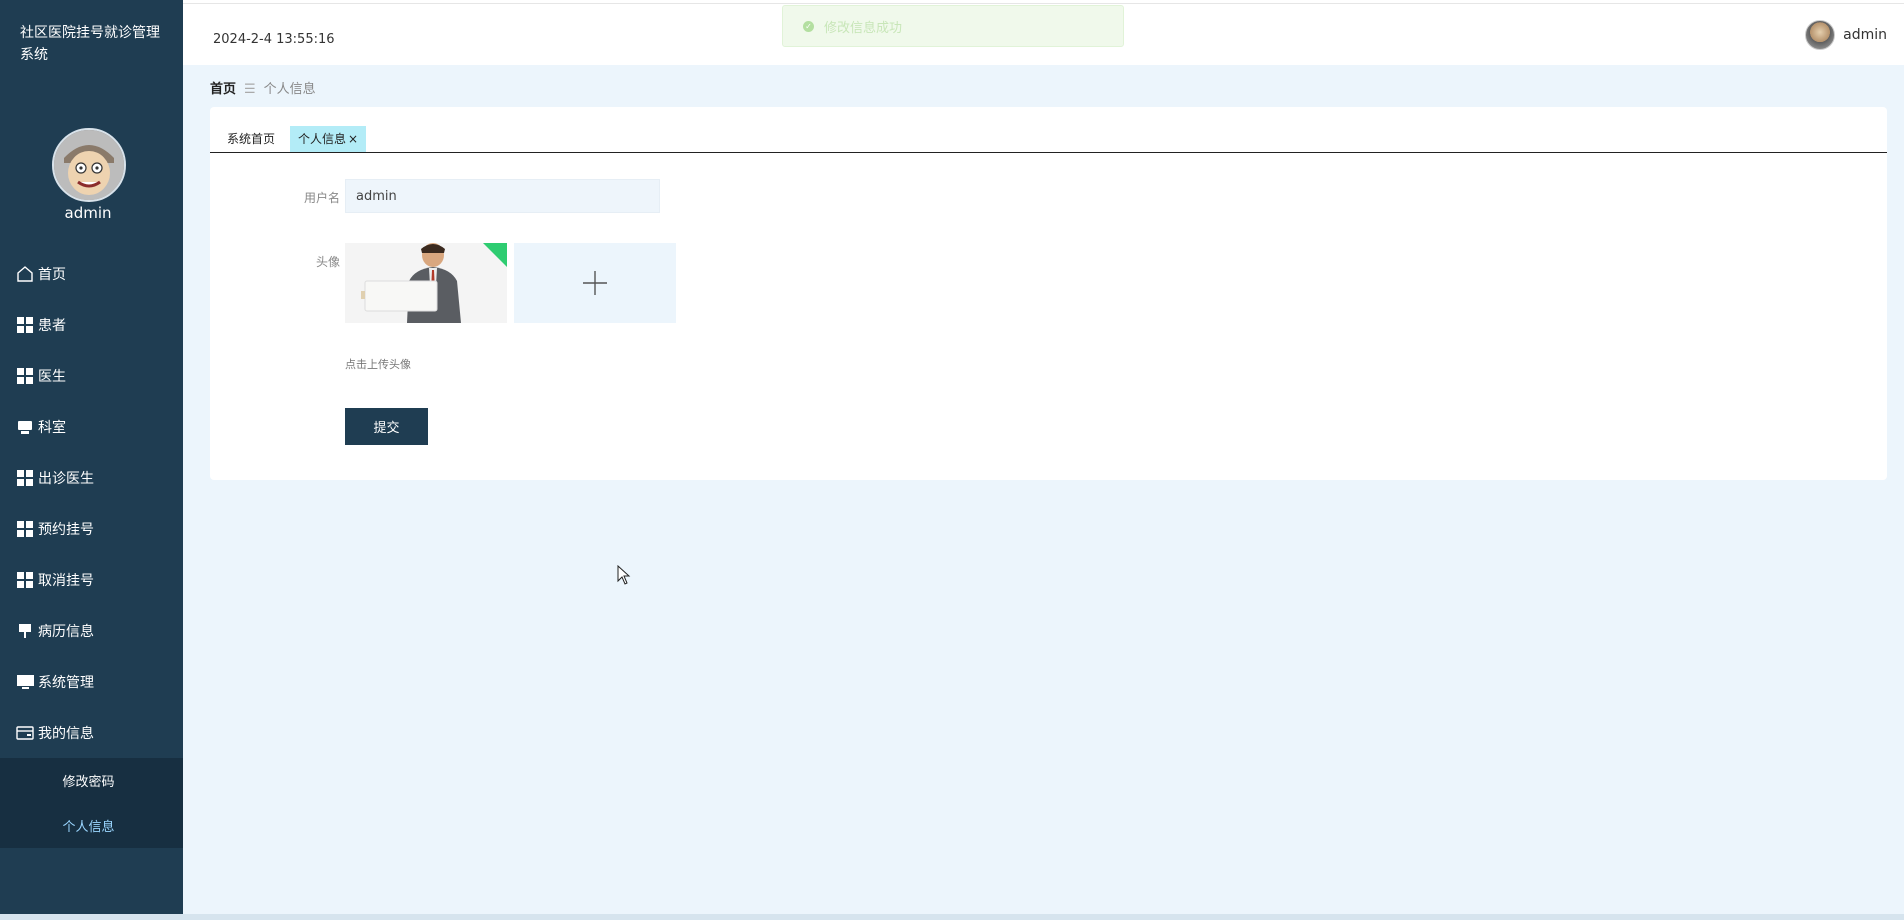 The image size is (1904, 920). What do you see at coordinates (1865, 35) in the screenshot?
I see `header-username: admin` at bounding box center [1865, 35].